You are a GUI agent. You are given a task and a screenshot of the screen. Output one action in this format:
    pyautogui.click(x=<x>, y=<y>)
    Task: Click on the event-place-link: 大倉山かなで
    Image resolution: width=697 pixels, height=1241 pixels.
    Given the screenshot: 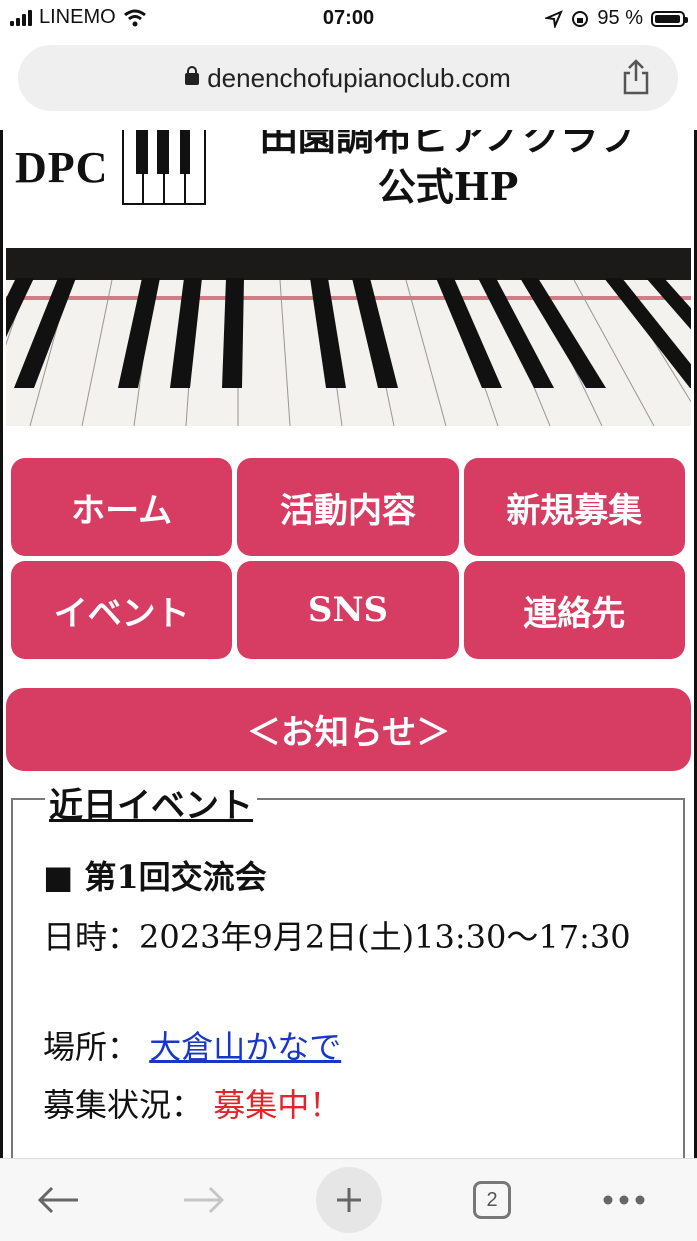 What is the action you would take?
    pyautogui.click(x=245, y=1047)
    